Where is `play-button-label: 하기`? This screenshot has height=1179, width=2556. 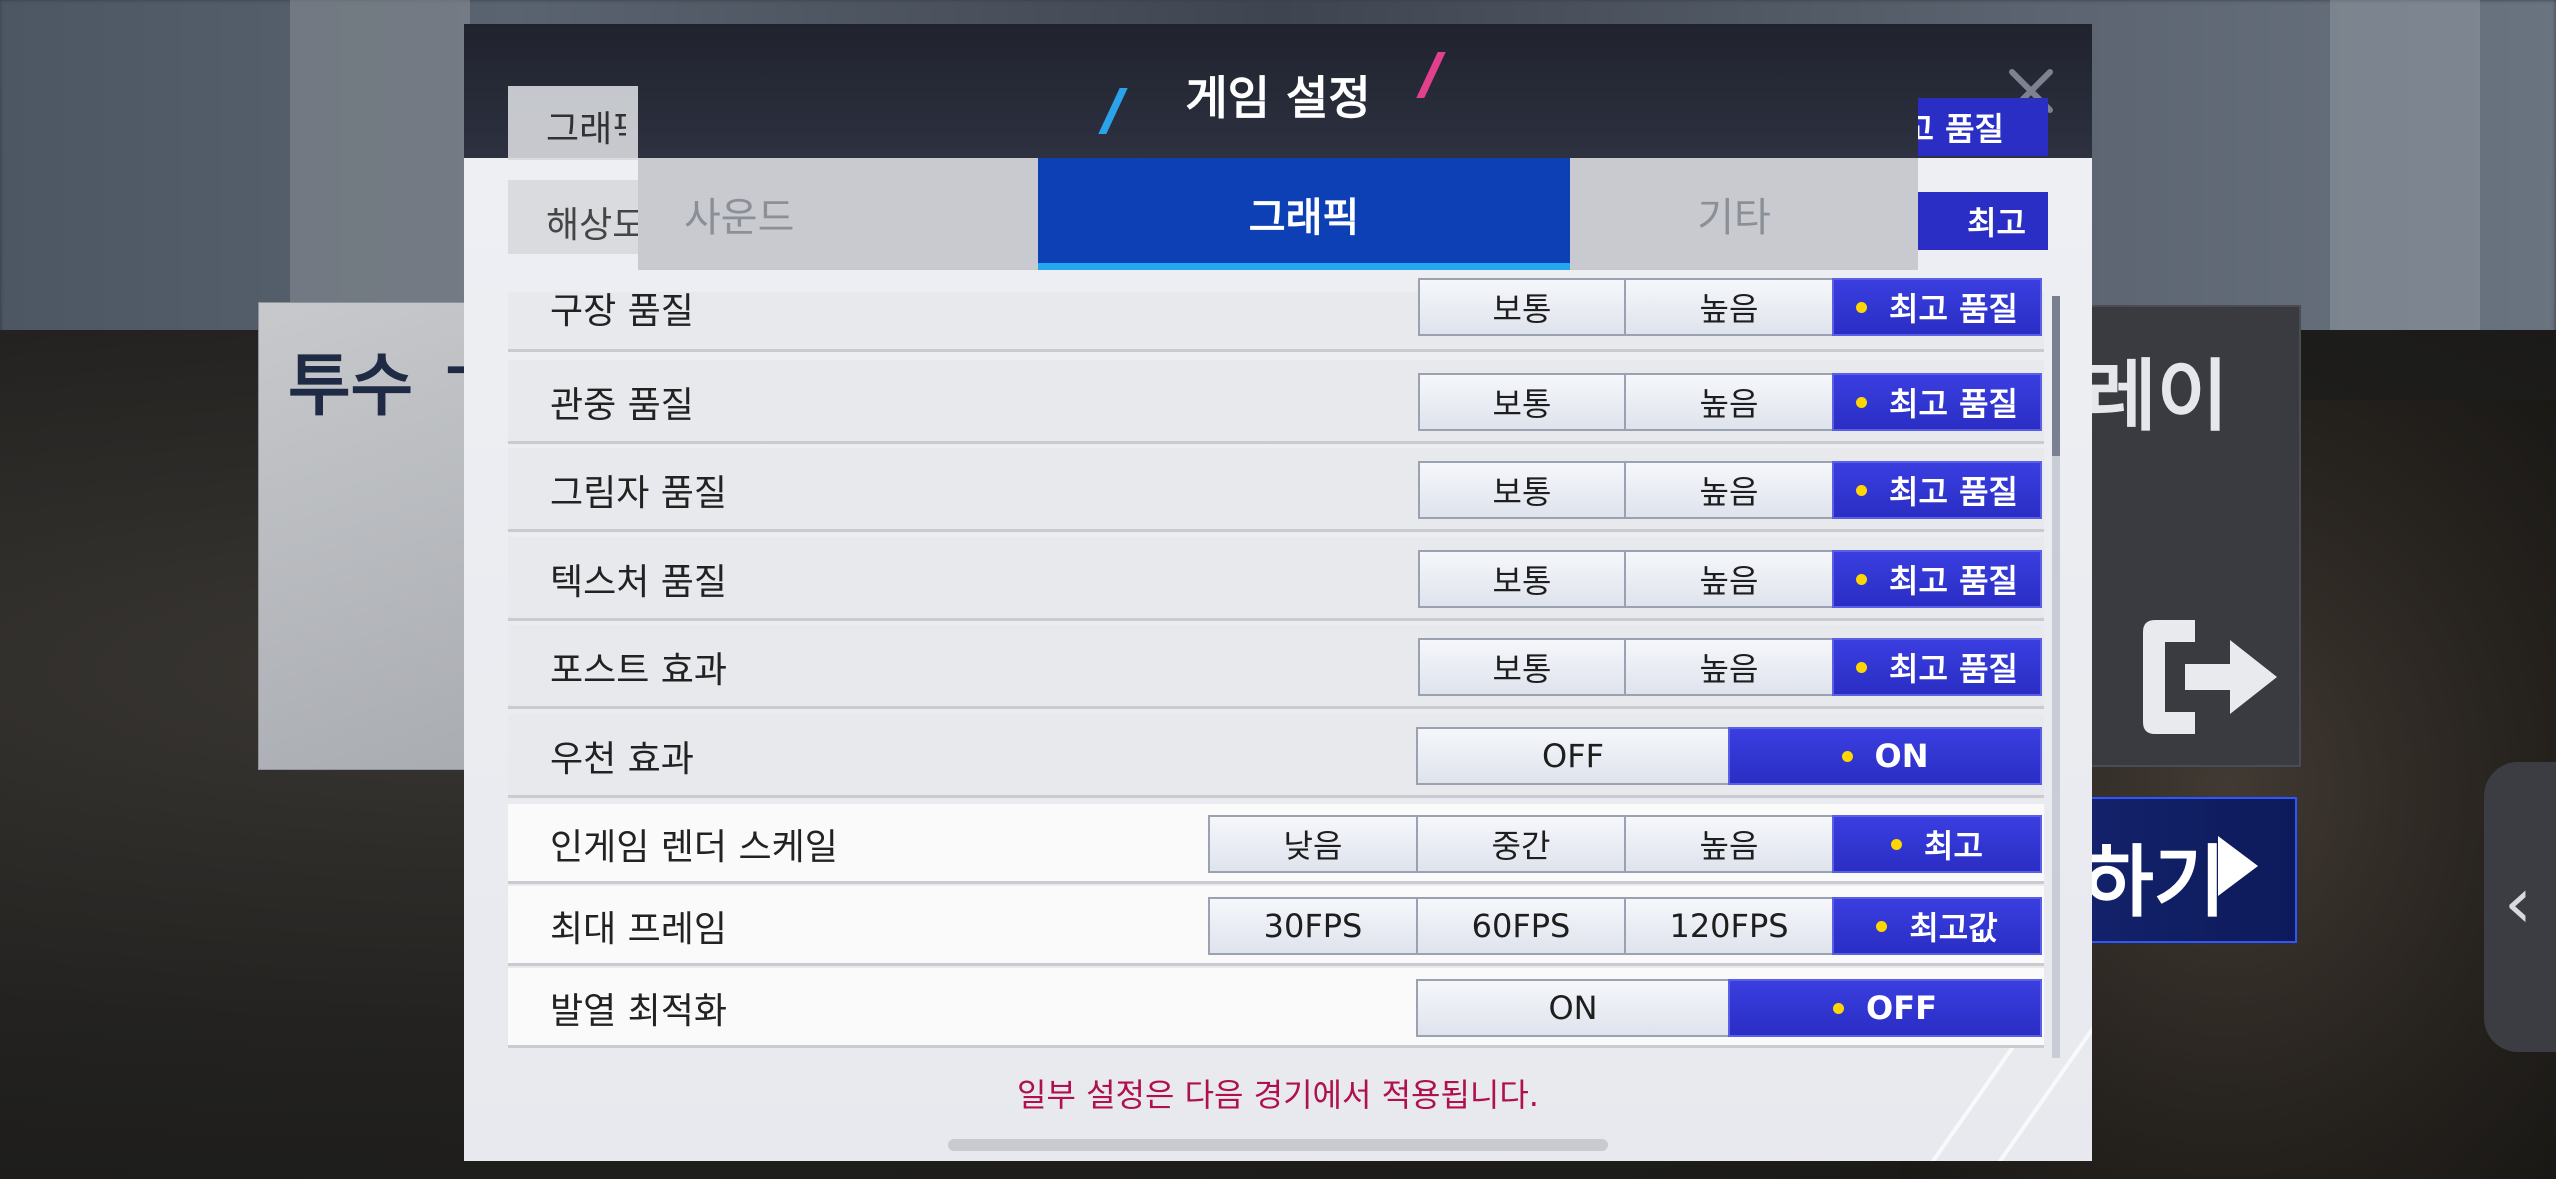
play-button-label: 하기 is located at coordinates (2154, 883).